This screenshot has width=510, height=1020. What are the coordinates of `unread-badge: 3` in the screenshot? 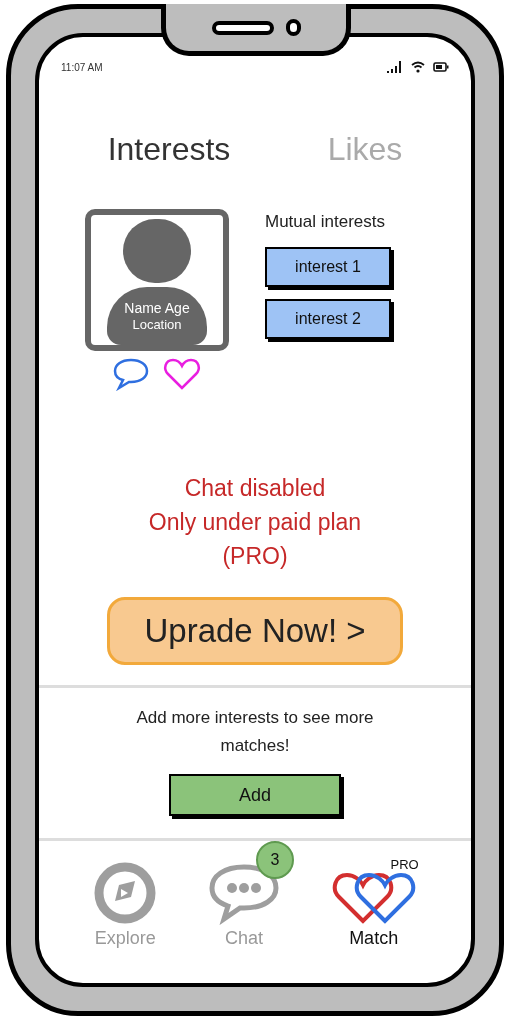 It's located at (275, 860).